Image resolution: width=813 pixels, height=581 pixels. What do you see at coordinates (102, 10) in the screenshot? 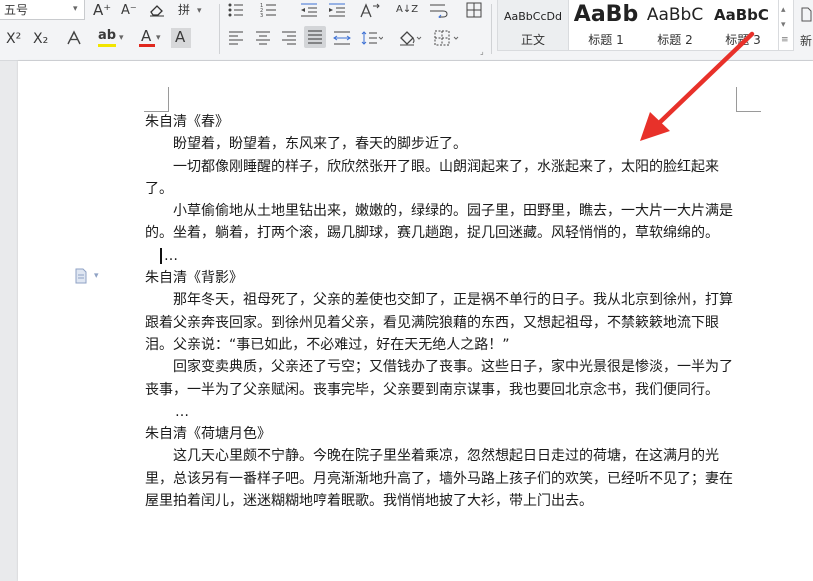
I see `increase-font-button: A⁺` at bounding box center [102, 10].